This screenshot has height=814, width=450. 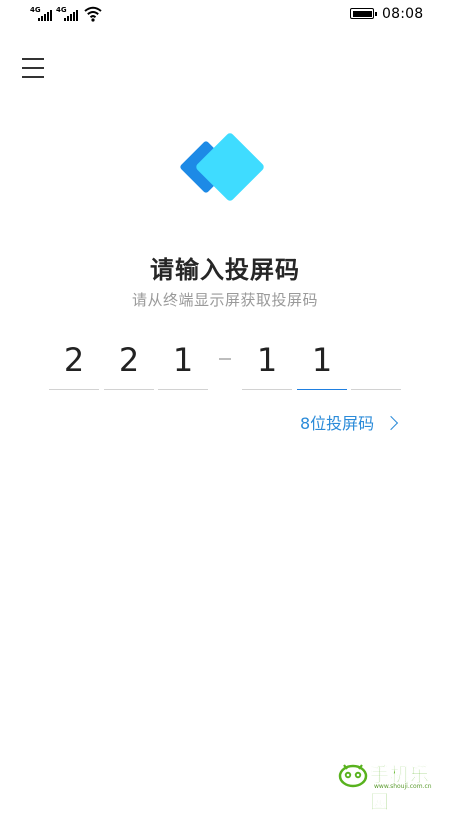 I want to click on chevron-right-icon, so click(x=391, y=422).